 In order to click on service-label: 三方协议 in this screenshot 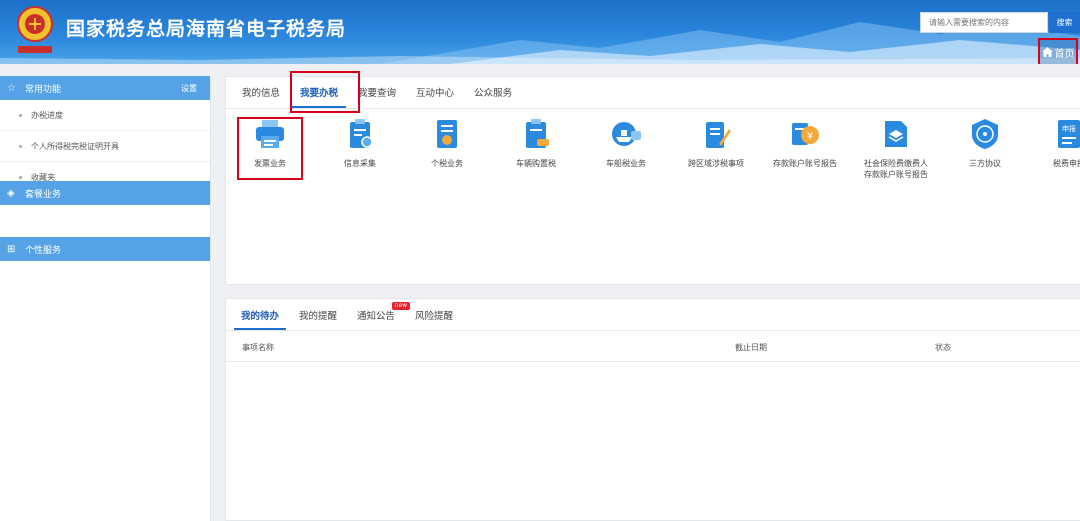, I will do `click(985, 163)`.